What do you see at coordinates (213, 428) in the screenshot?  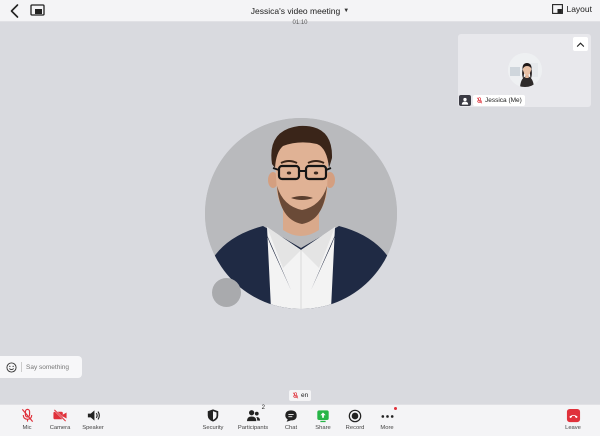 I see `security-label: Security` at bounding box center [213, 428].